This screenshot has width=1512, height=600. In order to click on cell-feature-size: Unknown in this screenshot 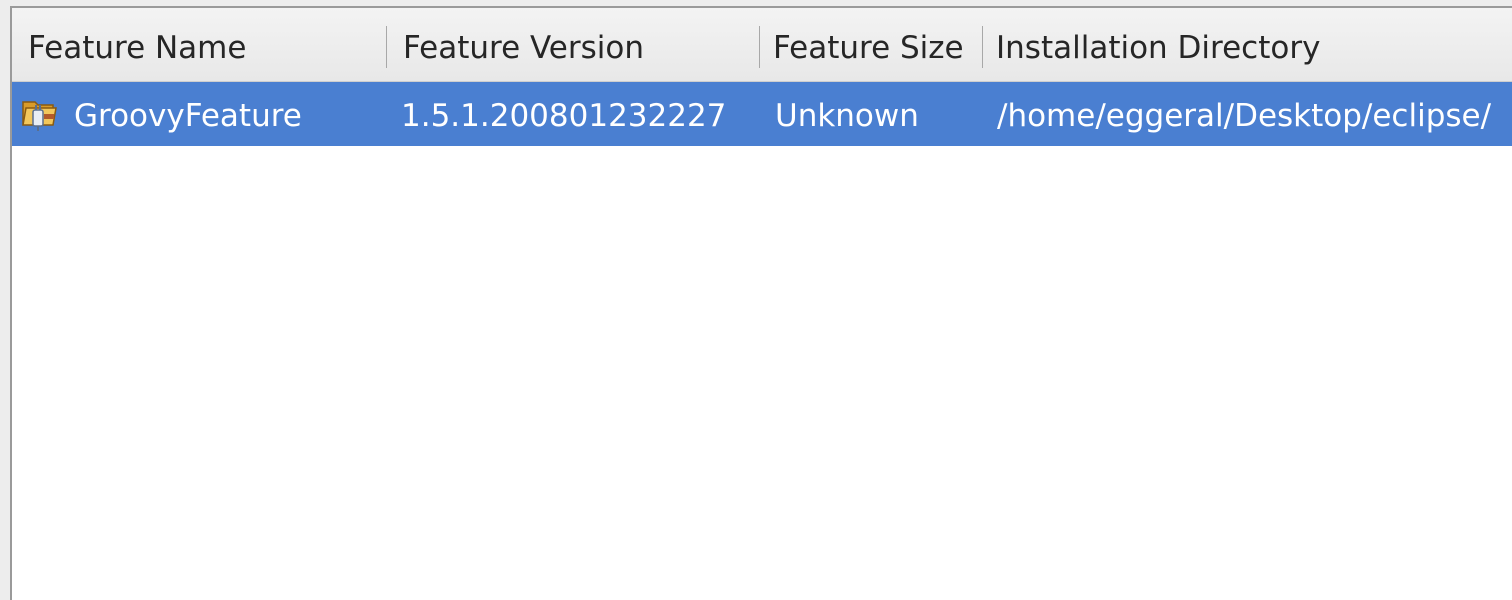, I will do `click(847, 116)`.